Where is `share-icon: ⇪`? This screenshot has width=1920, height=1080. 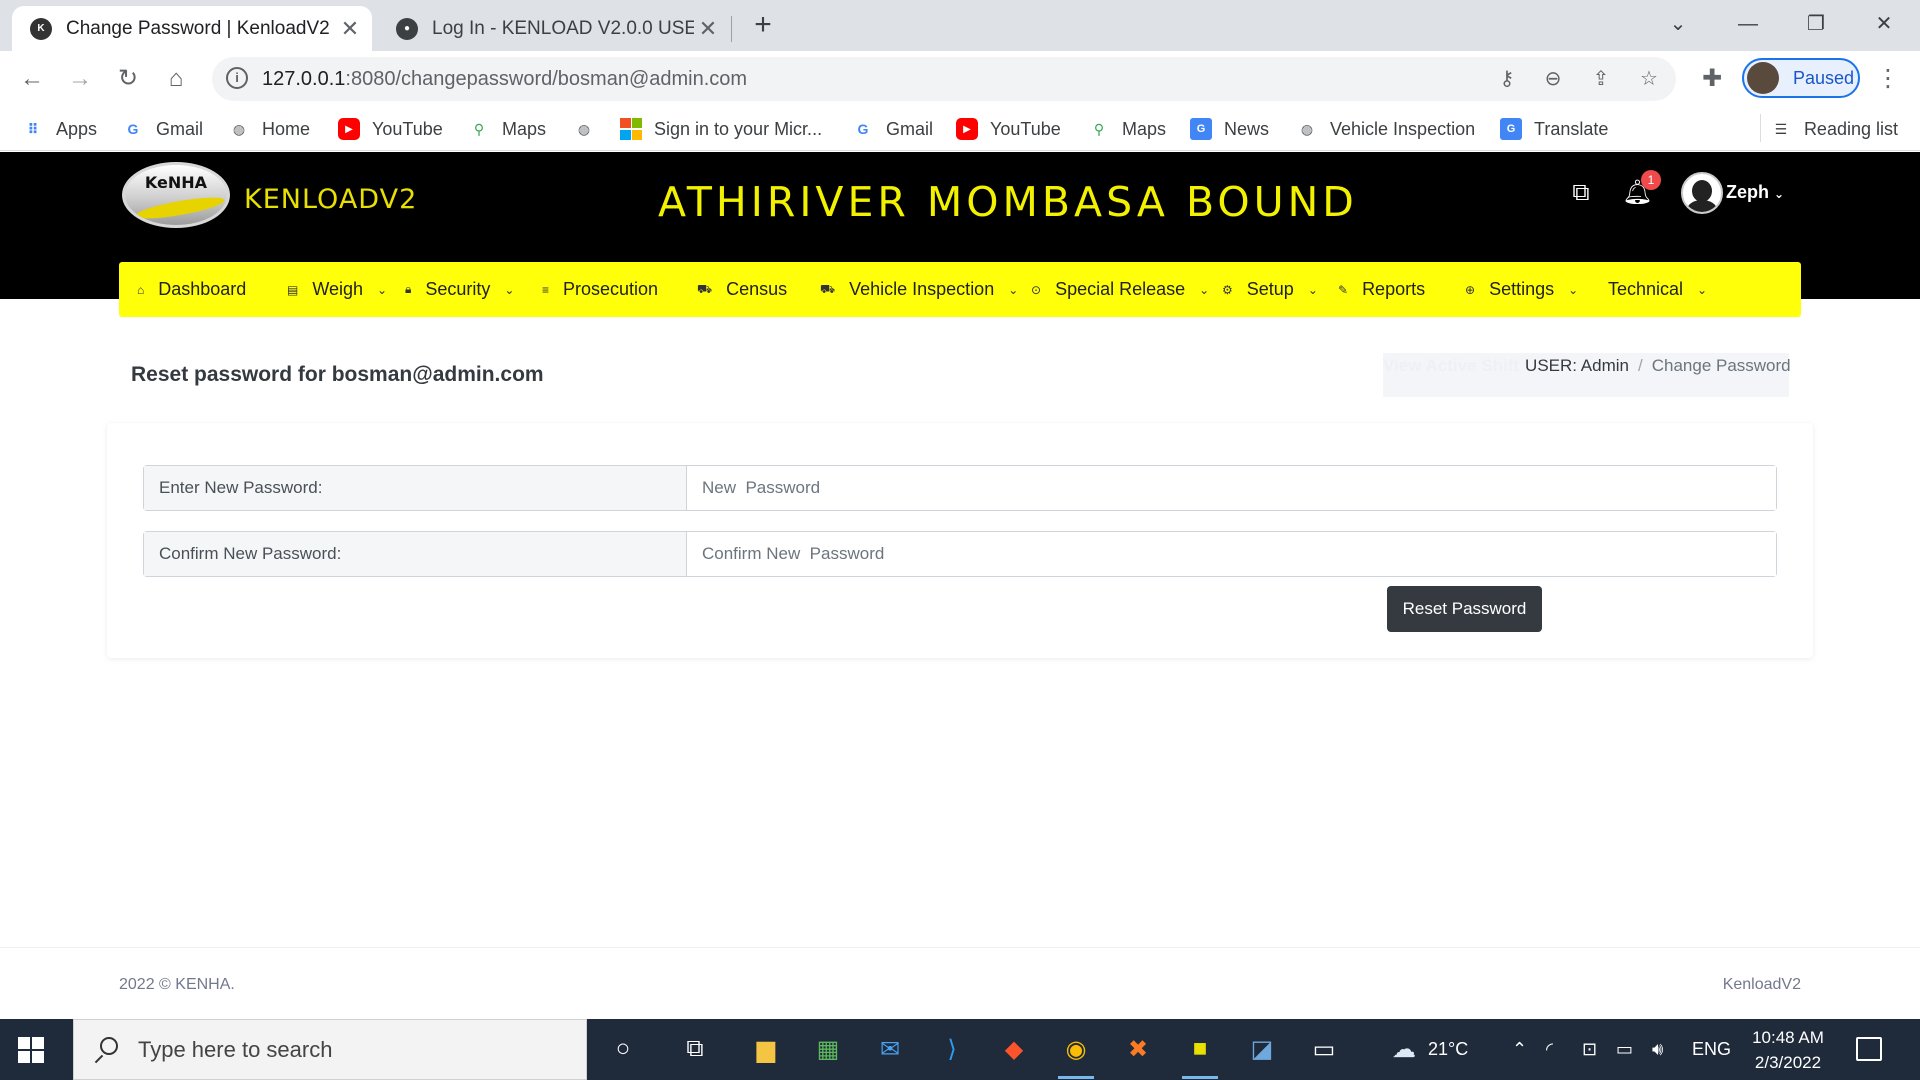 share-icon: ⇪ is located at coordinates (1601, 79).